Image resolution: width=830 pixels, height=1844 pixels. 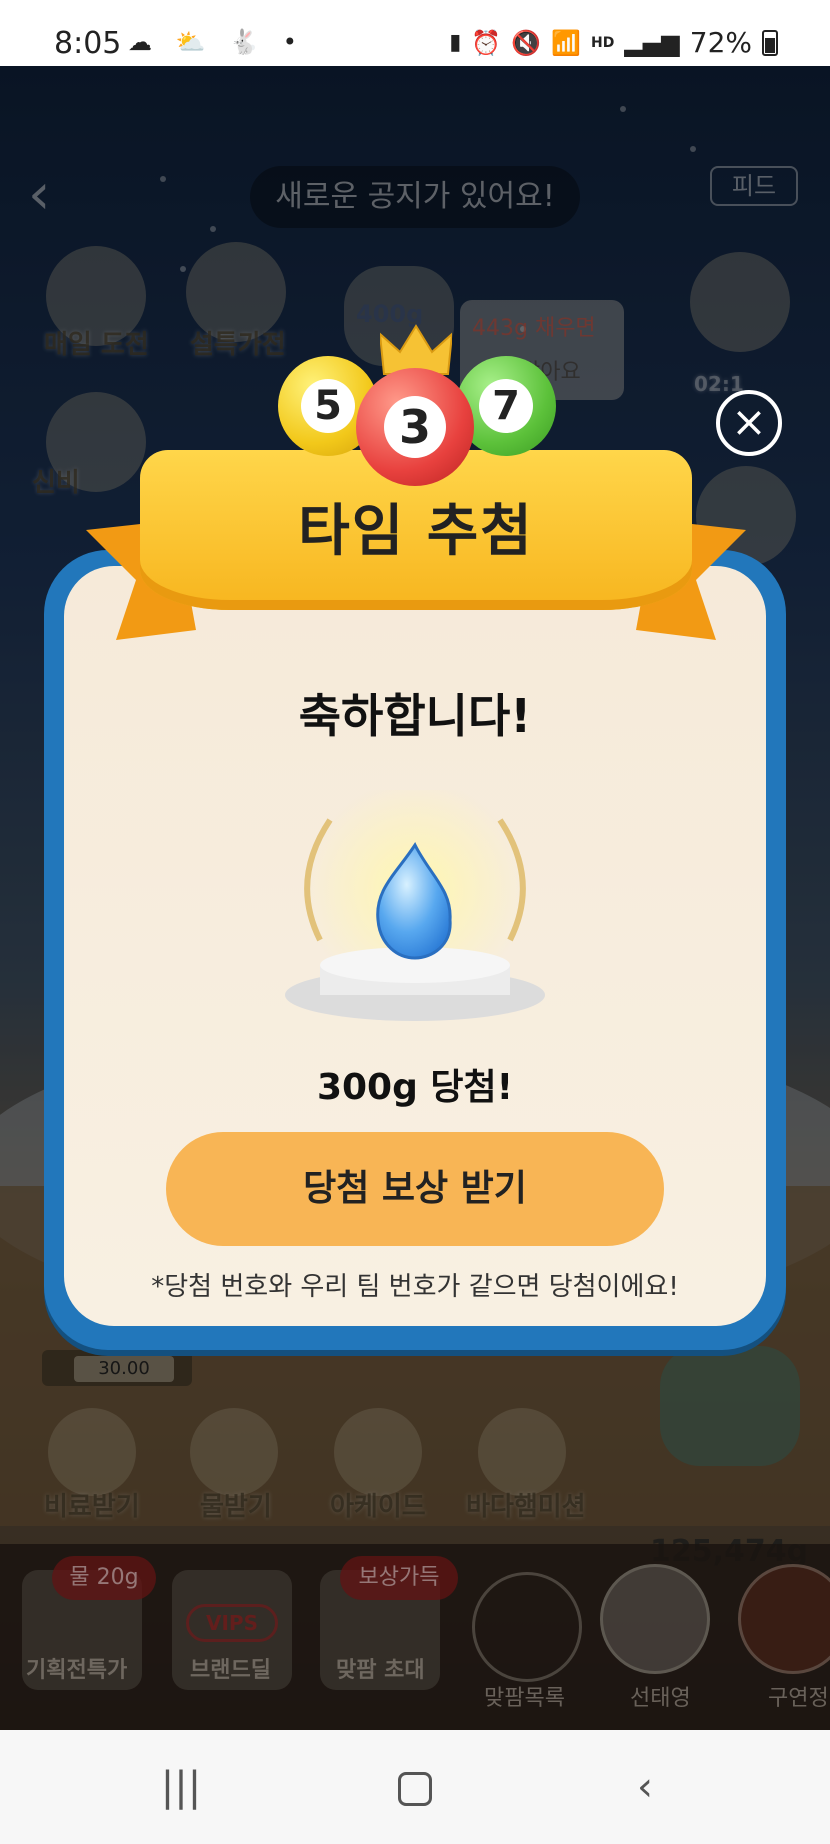 I want to click on weather-icon: ⛅, so click(x=194, y=42).